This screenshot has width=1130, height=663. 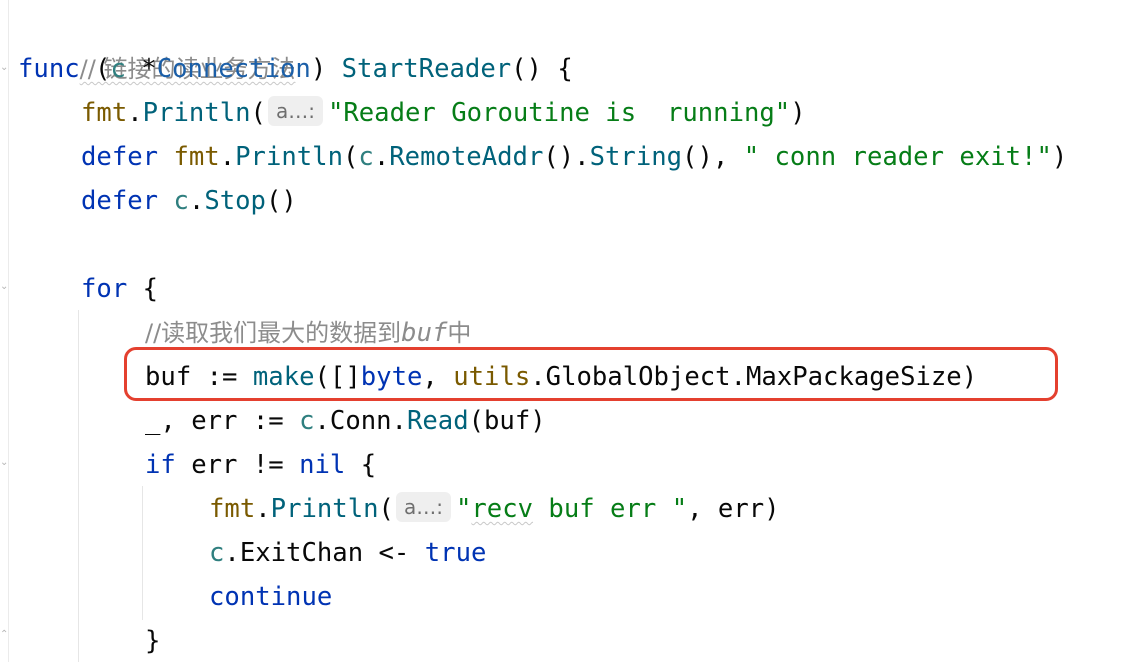 I want to click on fold-marker-func: ⌄, so click(x=4, y=68).